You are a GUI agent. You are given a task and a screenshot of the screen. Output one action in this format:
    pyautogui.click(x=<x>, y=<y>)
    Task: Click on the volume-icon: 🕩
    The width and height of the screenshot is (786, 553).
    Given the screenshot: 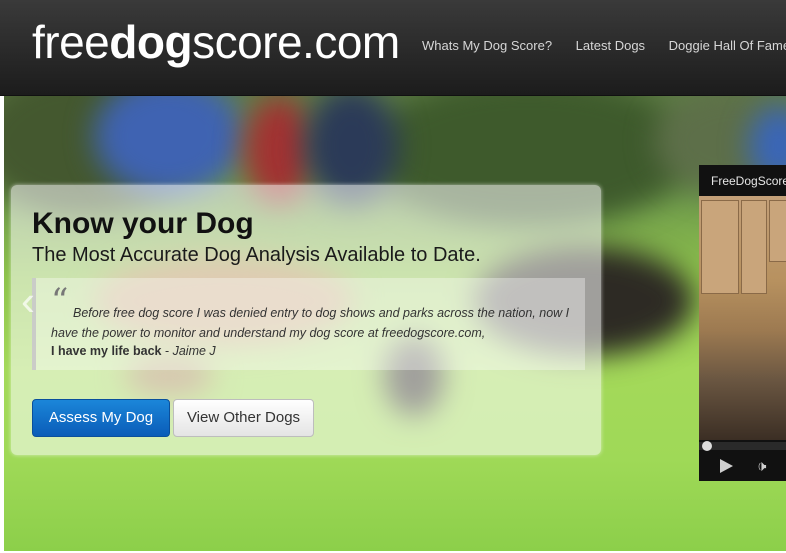 What is the action you would take?
    pyautogui.click(x=761, y=466)
    